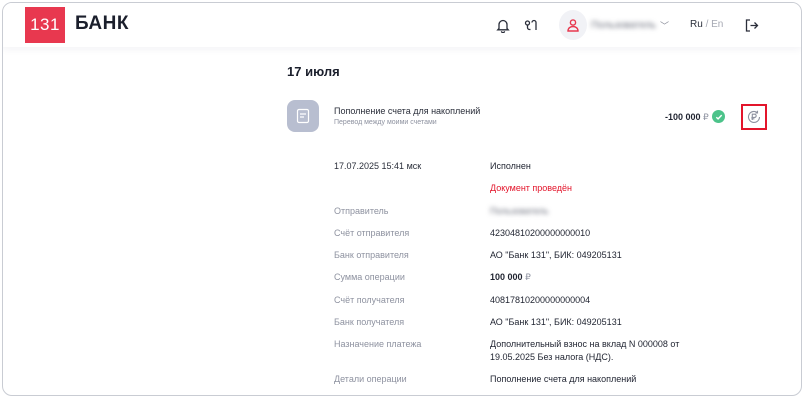 Image resolution: width=804 pixels, height=398 pixels. I want to click on language-switcher: Ru / En, so click(706, 24).